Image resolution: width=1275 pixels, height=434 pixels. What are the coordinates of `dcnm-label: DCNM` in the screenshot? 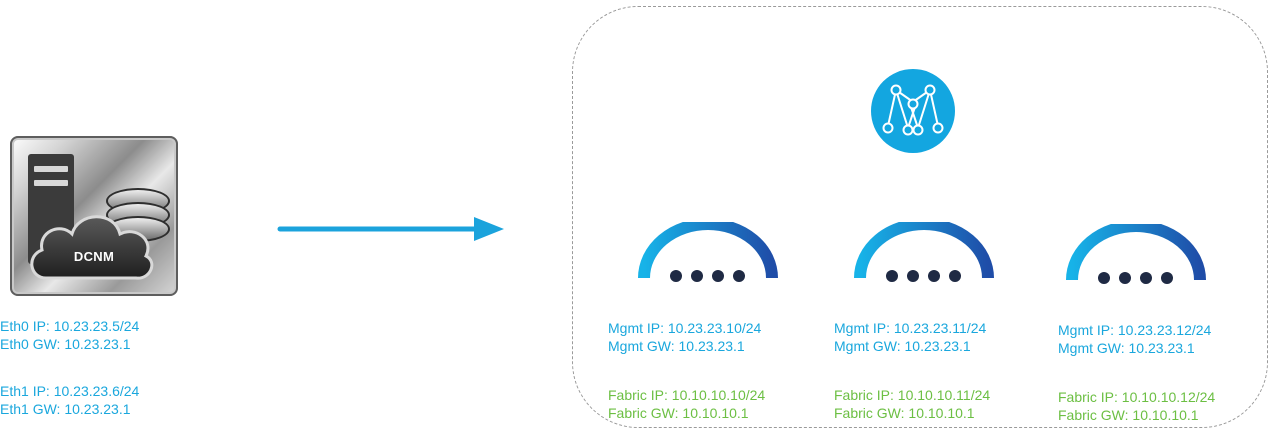 It's located at (94, 256).